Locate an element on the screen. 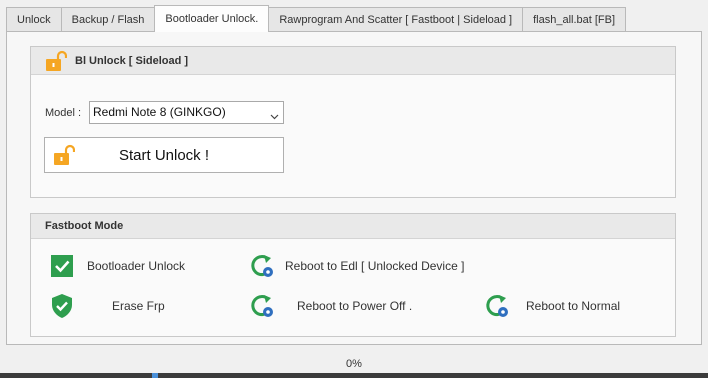 The width and height of the screenshot is (708, 378). fastboot-mode-title: Fastboot Mode is located at coordinates (84, 226).